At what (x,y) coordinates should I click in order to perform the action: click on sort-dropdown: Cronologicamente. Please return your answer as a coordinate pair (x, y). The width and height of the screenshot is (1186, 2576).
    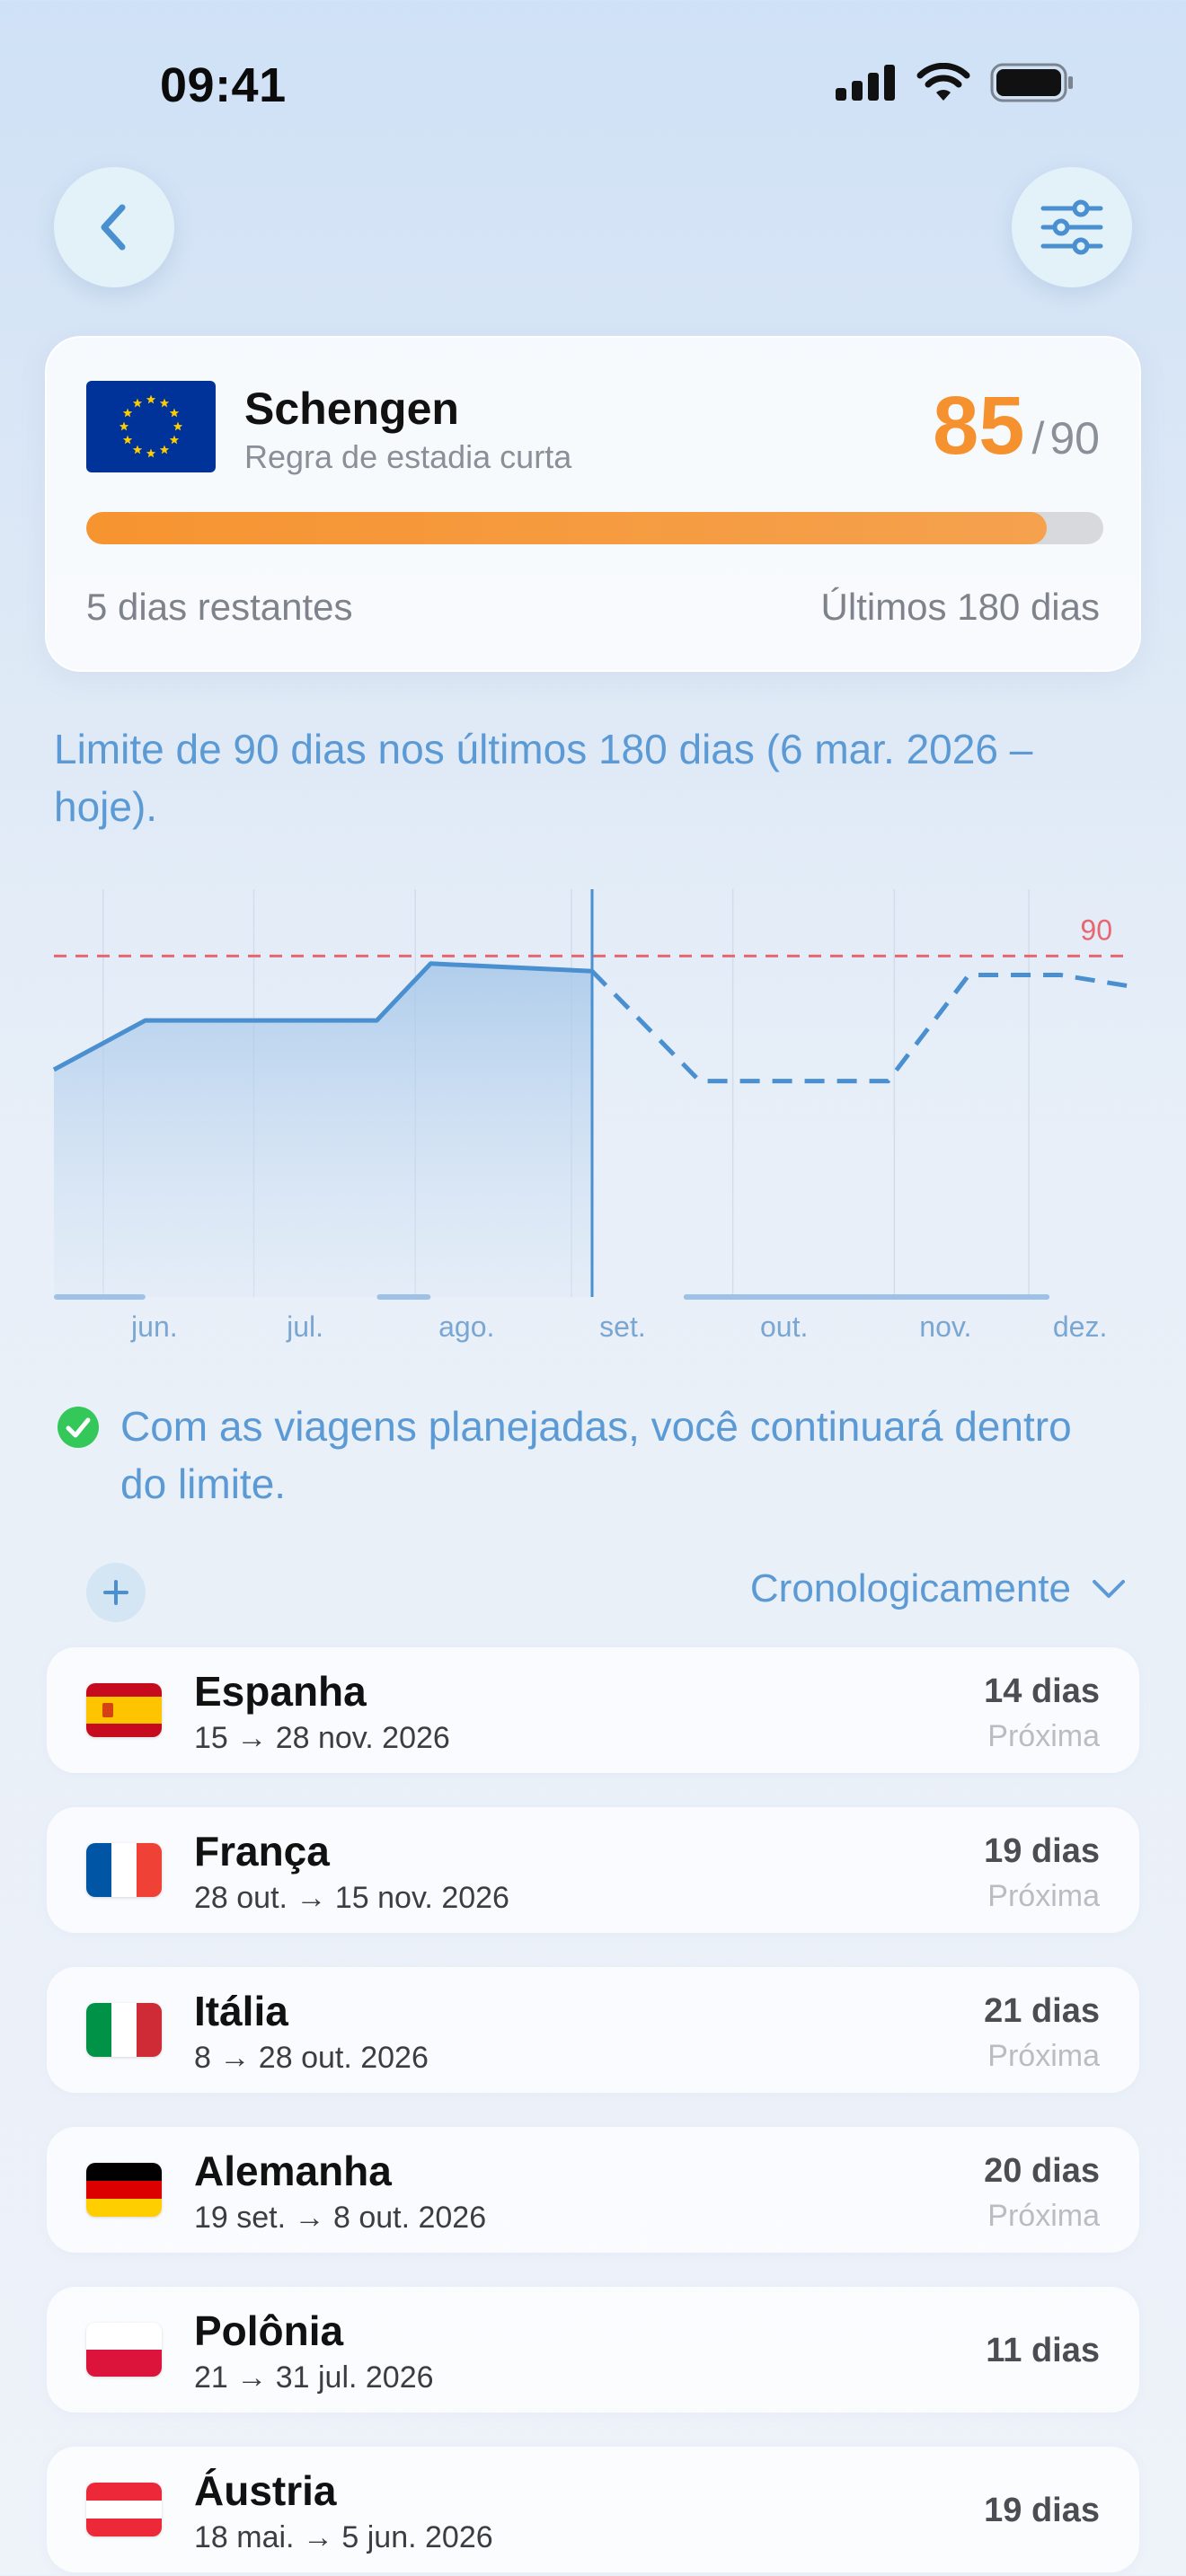
    Looking at the image, I should click on (938, 1588).